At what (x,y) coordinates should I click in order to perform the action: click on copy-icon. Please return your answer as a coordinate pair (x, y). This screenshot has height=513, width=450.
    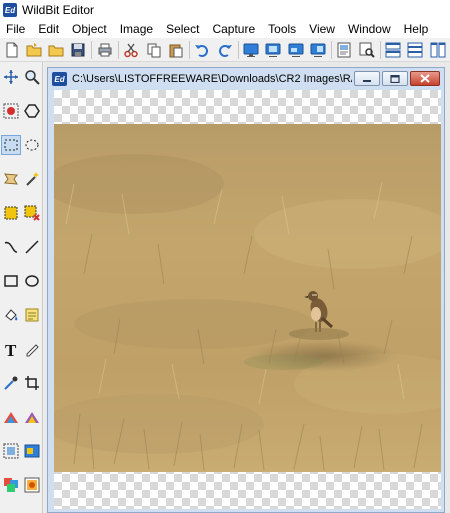
    Looking at the image, I should click on (153, 50).